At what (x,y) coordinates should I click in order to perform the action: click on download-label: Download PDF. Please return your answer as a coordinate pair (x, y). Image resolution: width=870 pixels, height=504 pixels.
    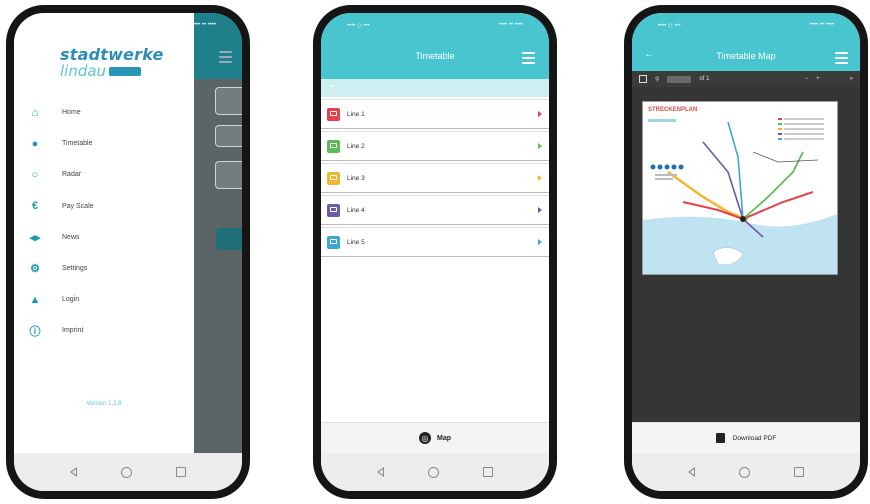
    Looking at the image, I should click on (754, 438).